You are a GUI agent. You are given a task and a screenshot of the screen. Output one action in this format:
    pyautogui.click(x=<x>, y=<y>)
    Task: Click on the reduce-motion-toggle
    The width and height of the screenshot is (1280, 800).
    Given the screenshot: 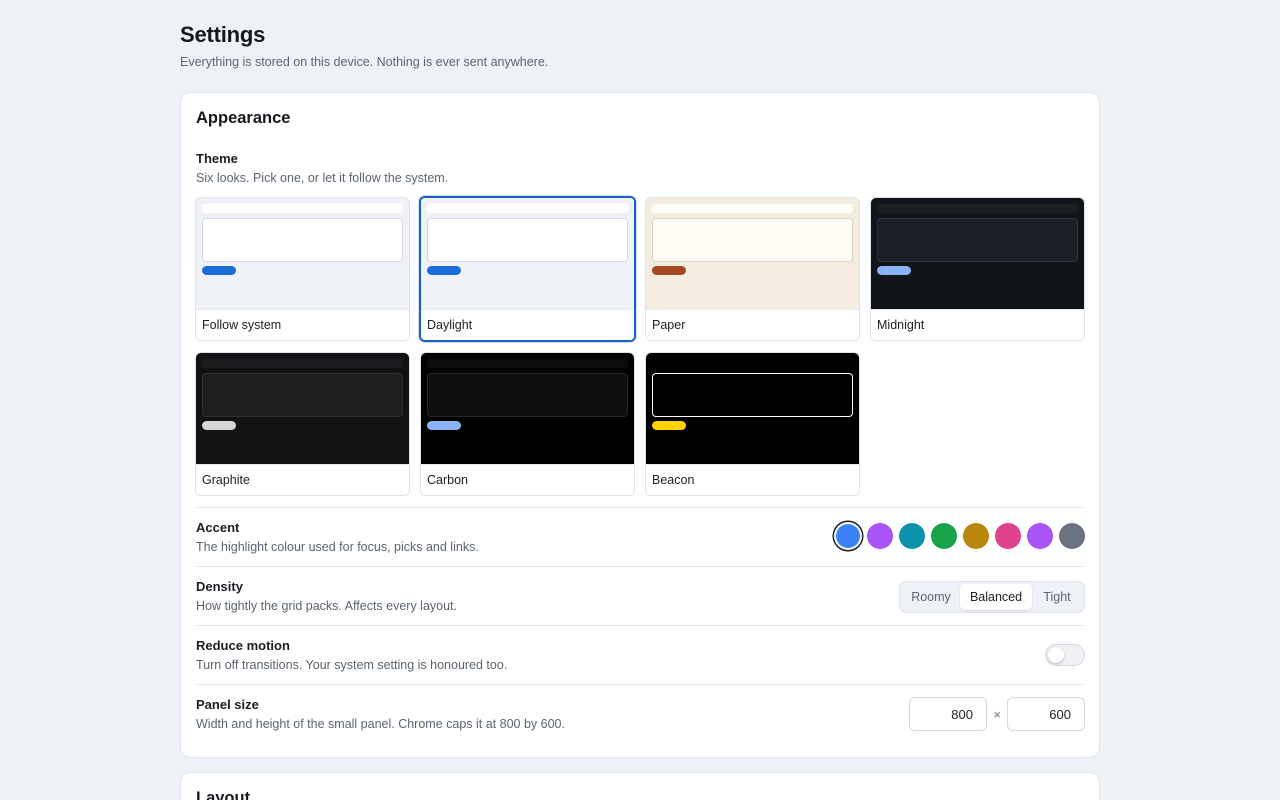 What is the action you would take?
    pyautogui.click(x=1065, y=655)
    